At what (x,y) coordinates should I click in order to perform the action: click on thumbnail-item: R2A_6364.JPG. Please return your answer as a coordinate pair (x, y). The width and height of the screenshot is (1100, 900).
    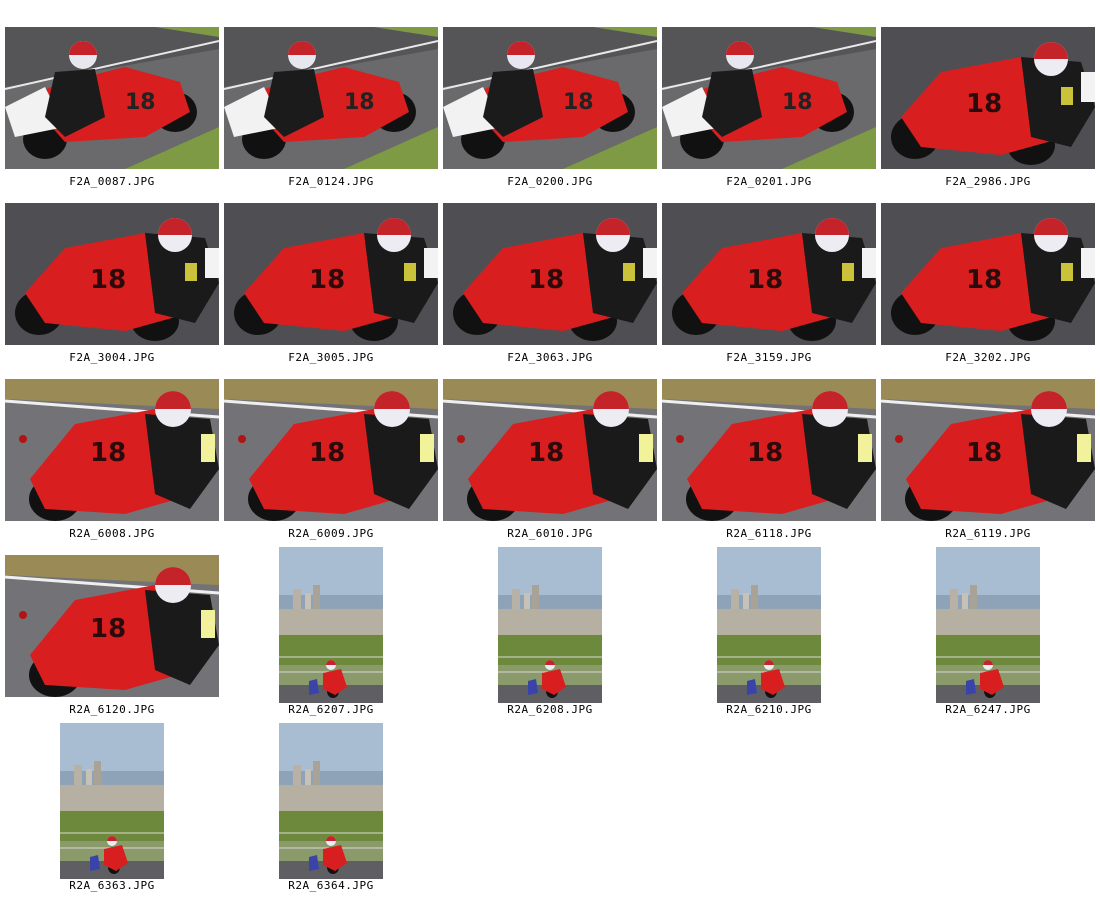
    Looking at the image, I should click on (331, 811).